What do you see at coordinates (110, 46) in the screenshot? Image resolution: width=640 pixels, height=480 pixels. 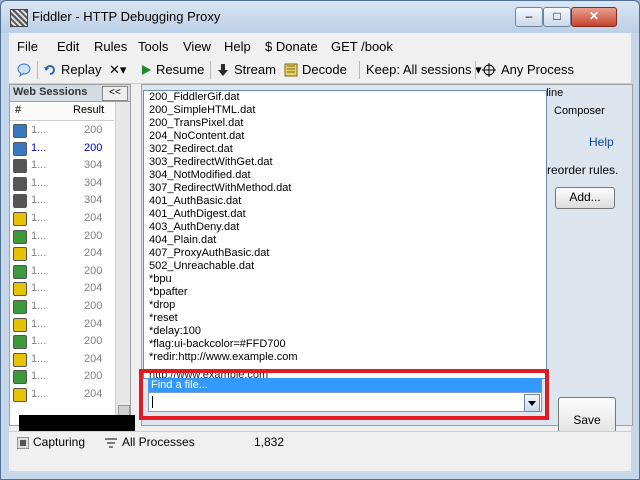 I see `menu-rules: Rules` at bounding box center [110, 46].